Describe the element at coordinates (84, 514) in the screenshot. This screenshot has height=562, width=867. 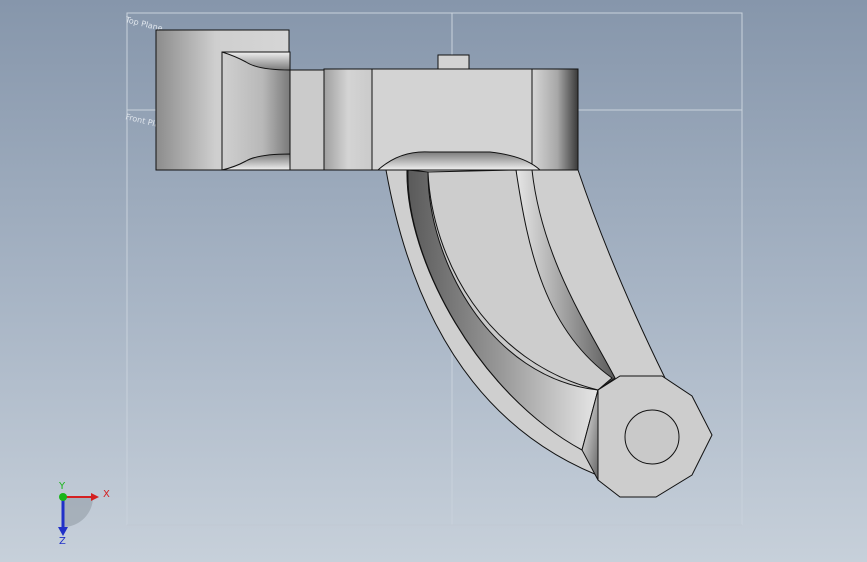
I see `orientation-triad: X Y Z` at that location.